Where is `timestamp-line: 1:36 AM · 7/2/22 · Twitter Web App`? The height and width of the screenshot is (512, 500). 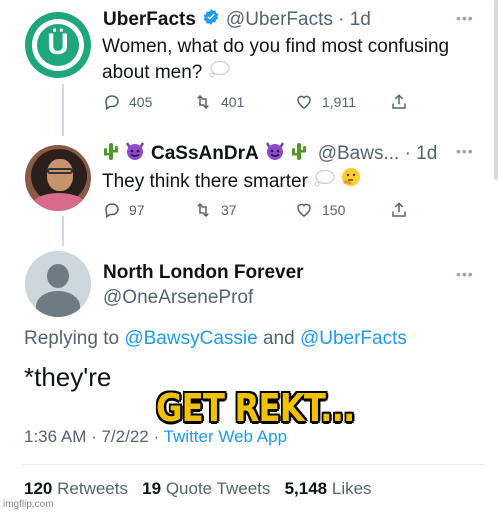 timestamp-line: 1:36 AM · 7/2/22 · Twitter Web App is located at coordinates (155, 437).